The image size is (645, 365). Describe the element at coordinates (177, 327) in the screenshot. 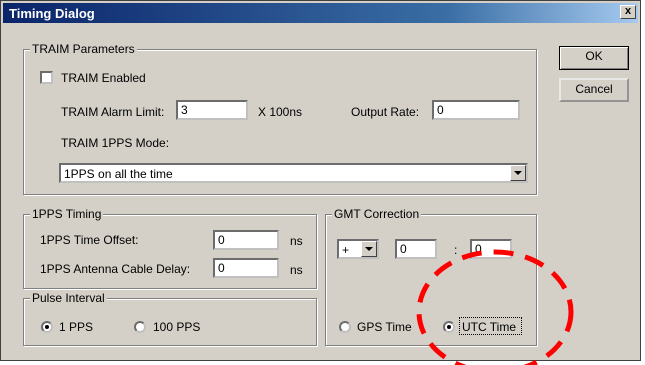

I see `pulse-100pps-label: 100 PPS` at that location.